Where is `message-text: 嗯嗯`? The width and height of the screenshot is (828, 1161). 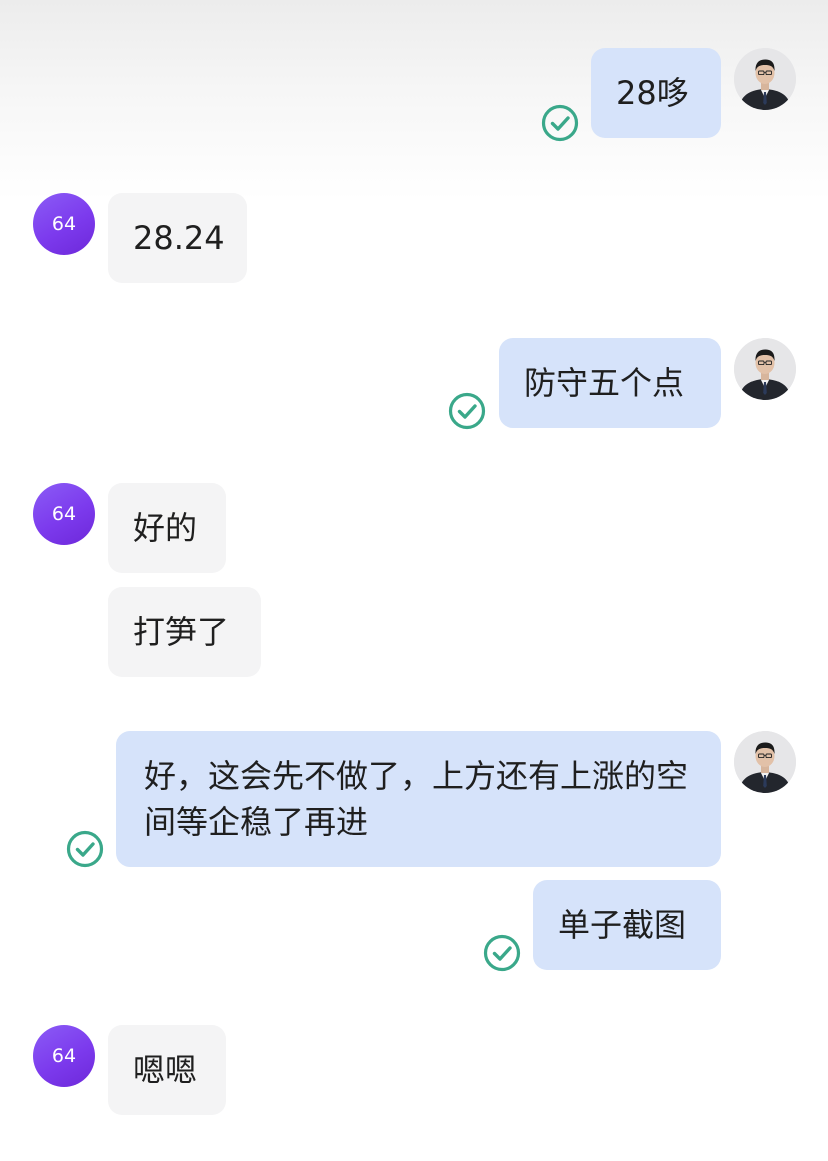 message-text: 嗯嗯 is located at coordinates (165, 1070).